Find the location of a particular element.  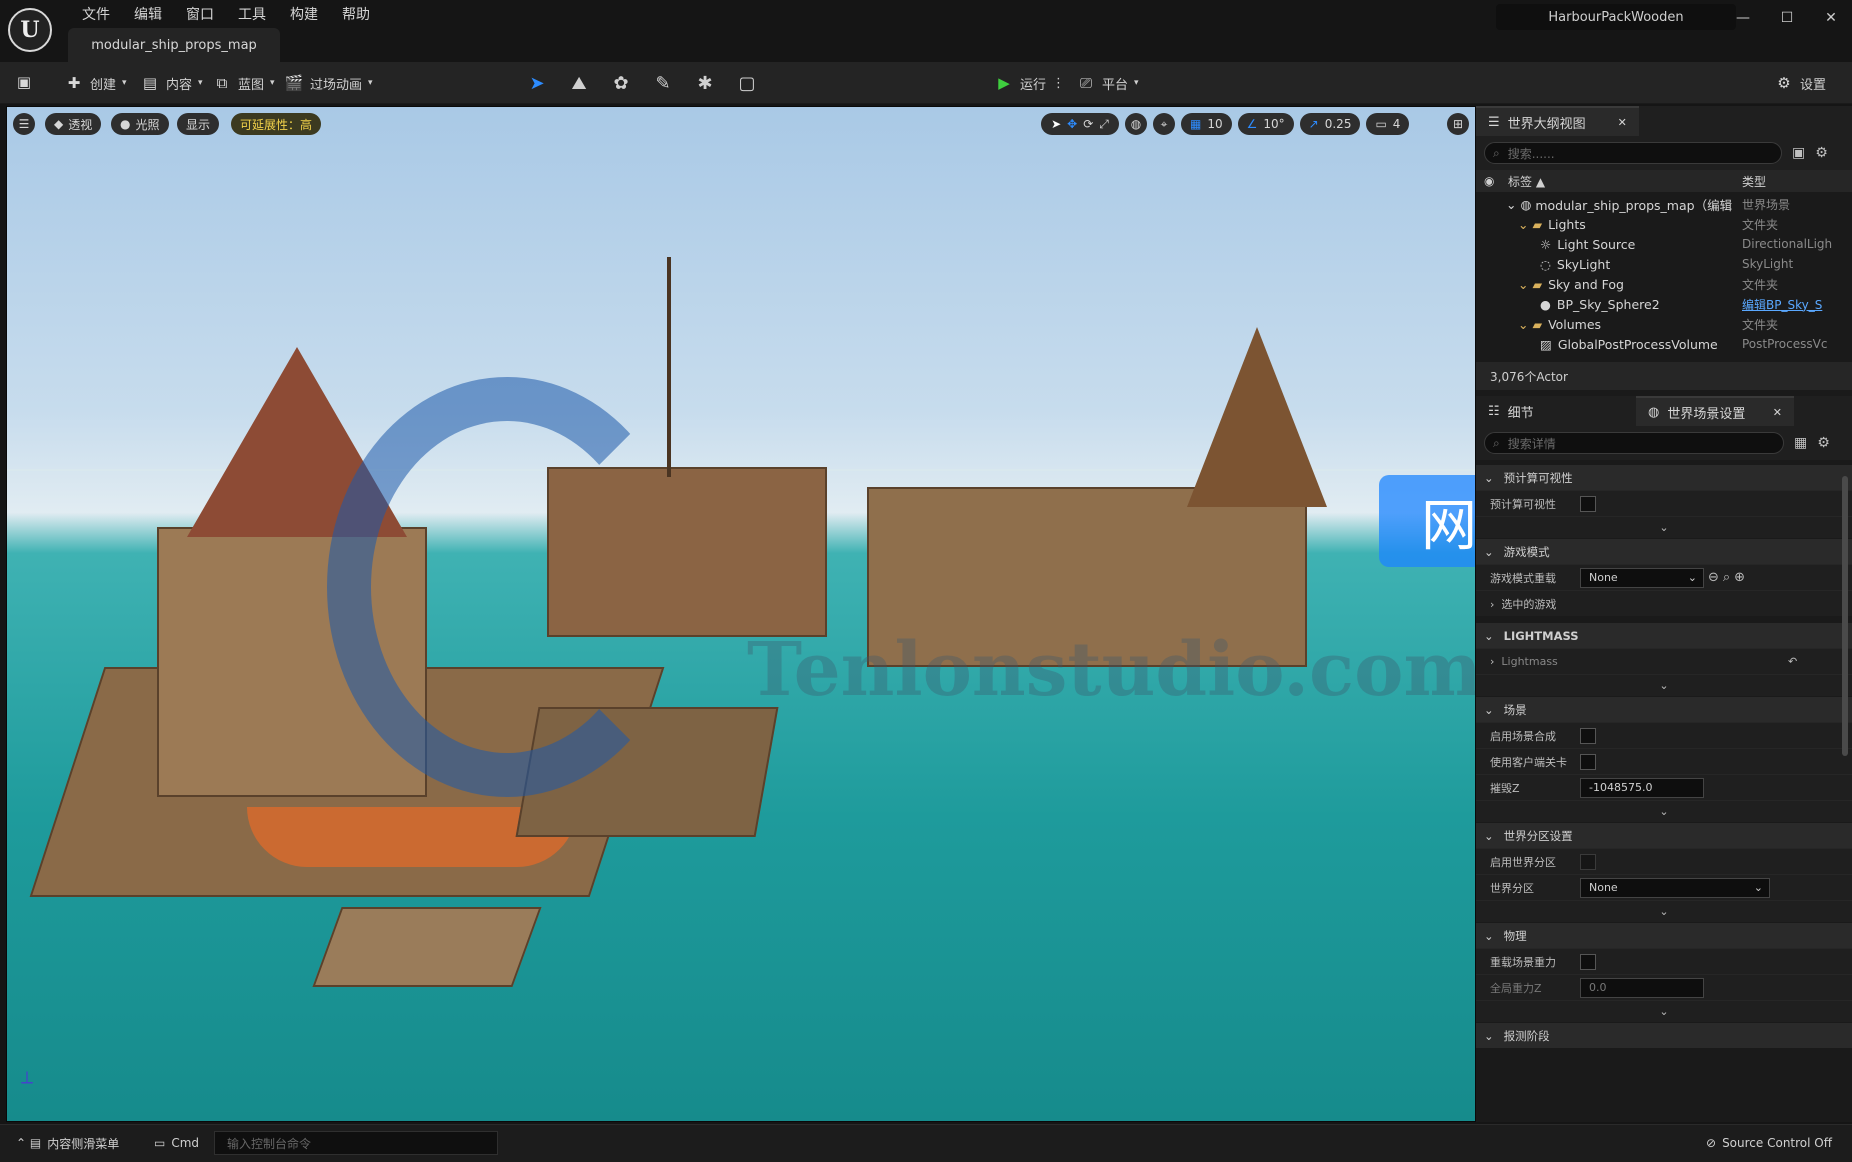

menu-help: 帮助 is located at coordinates (356, 15).